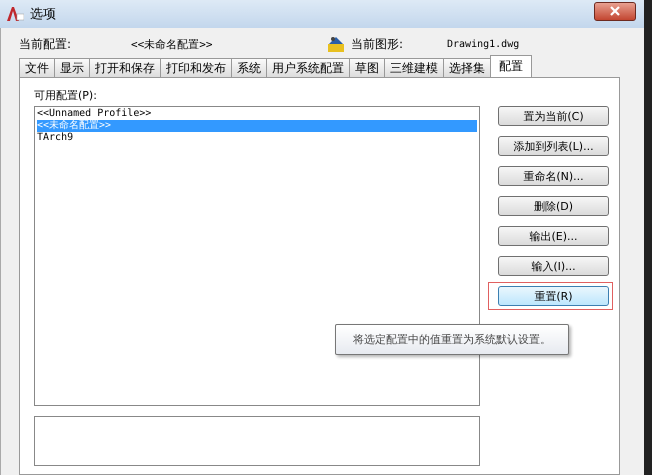 The height and width of the screenshot is (475, 652). What do you see at coordinates (483, 44) in the screenshot?
I see `drawing-value: Drawing1.dwg` at bounding box center [483, 44].